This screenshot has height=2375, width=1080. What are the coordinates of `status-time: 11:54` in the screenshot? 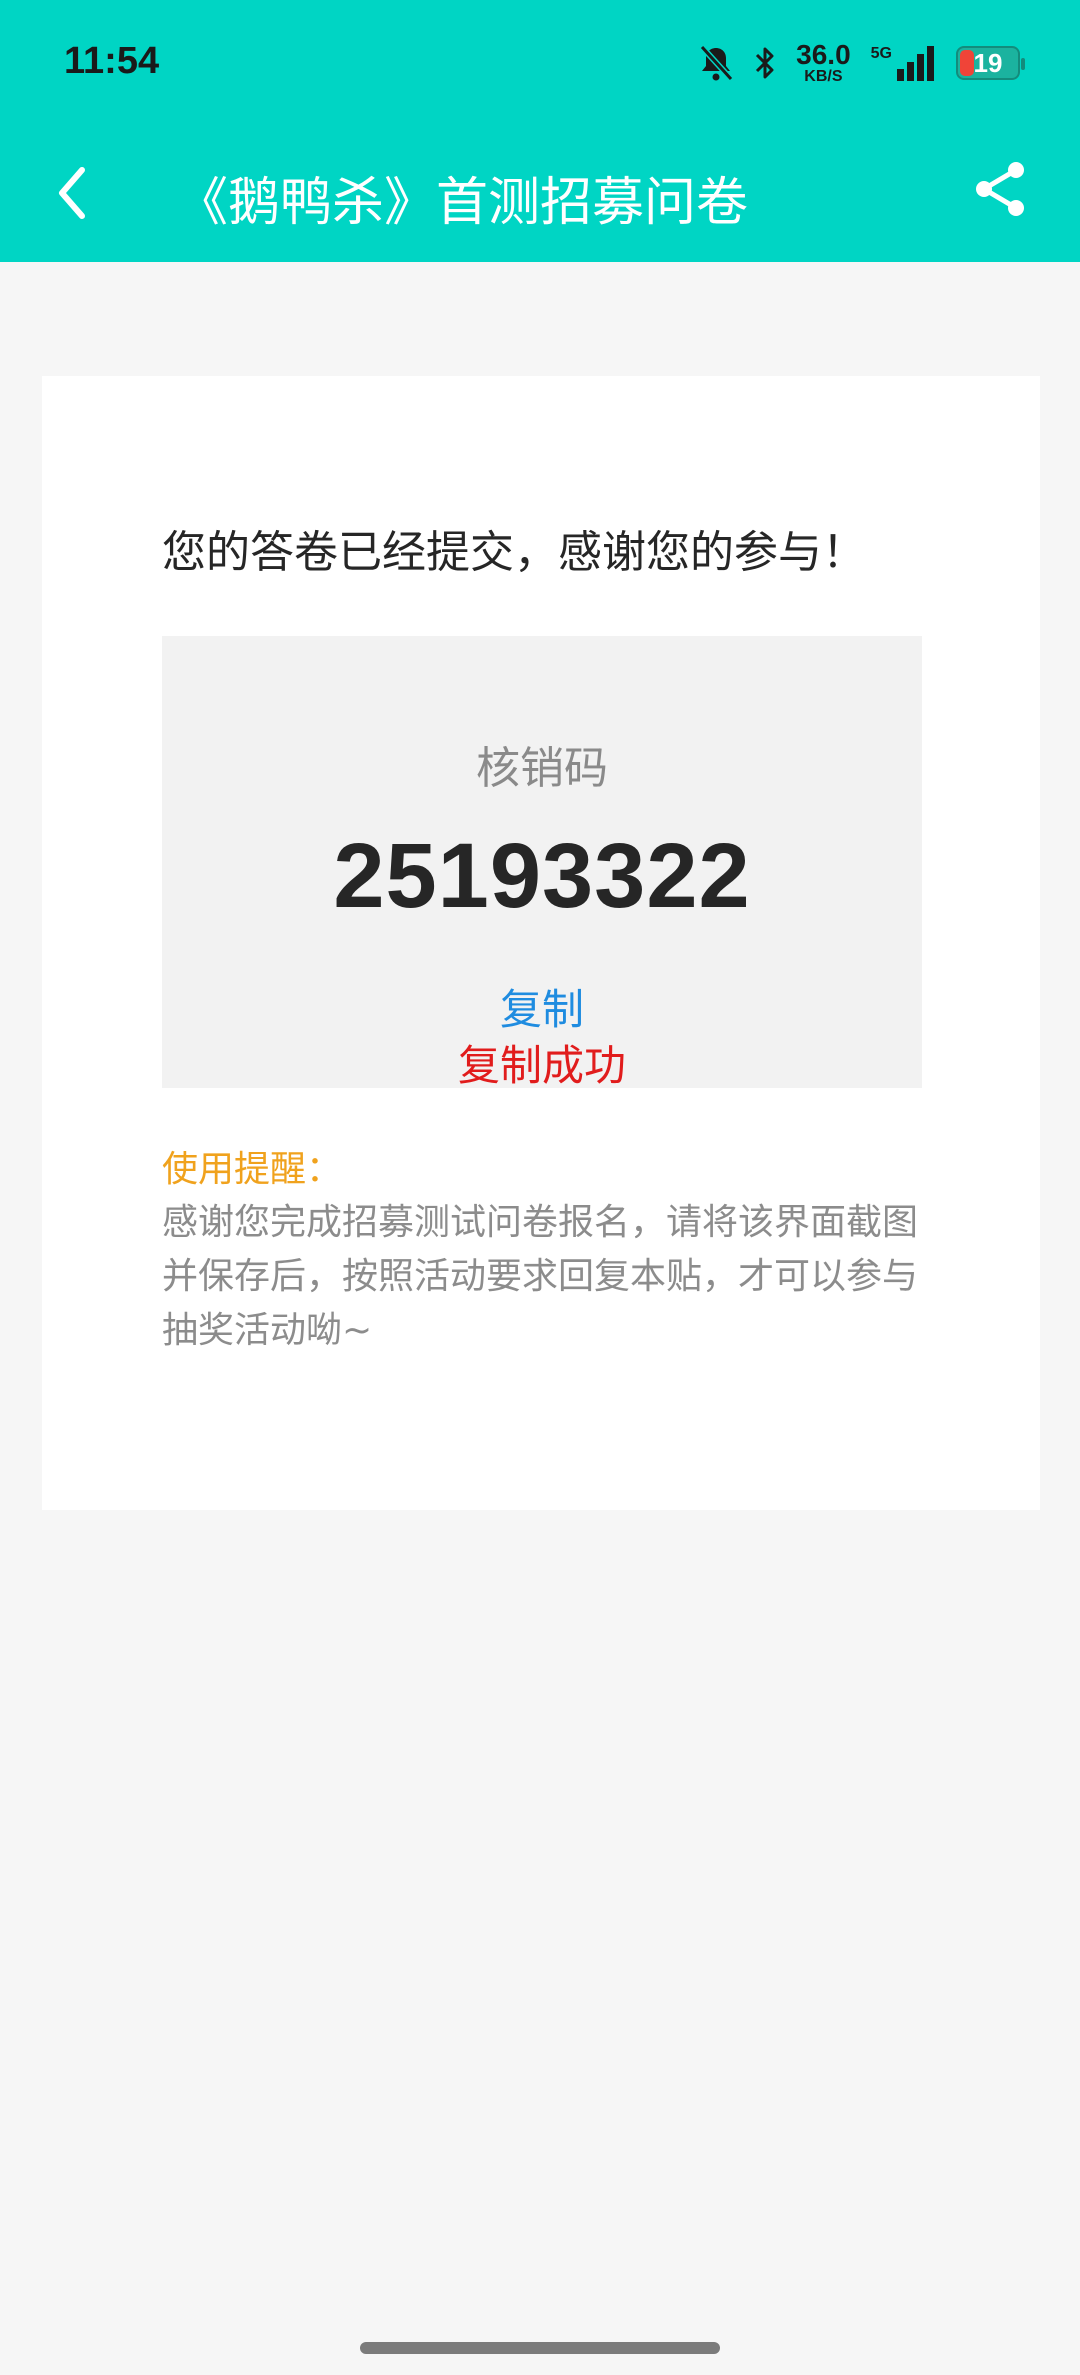 It's located at (112, 61).